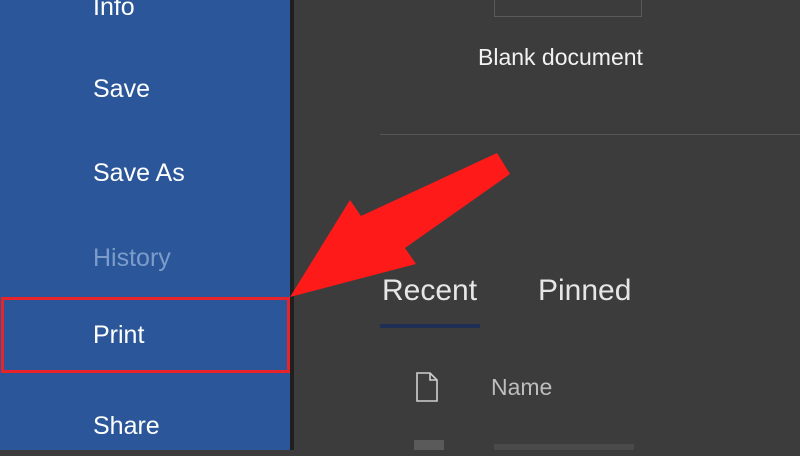 Image resolution: width=800 pixels, height=456 pixels. I want to click on nav-item-save-as: Save As, so click(145, 173).